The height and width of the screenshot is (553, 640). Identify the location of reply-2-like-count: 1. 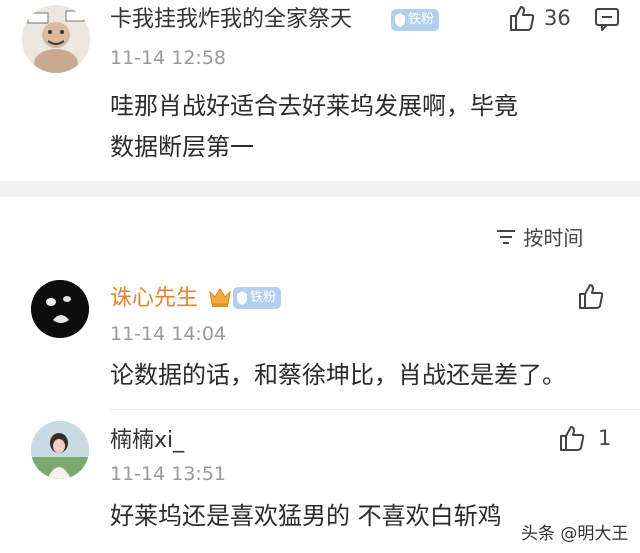
(605, 438).